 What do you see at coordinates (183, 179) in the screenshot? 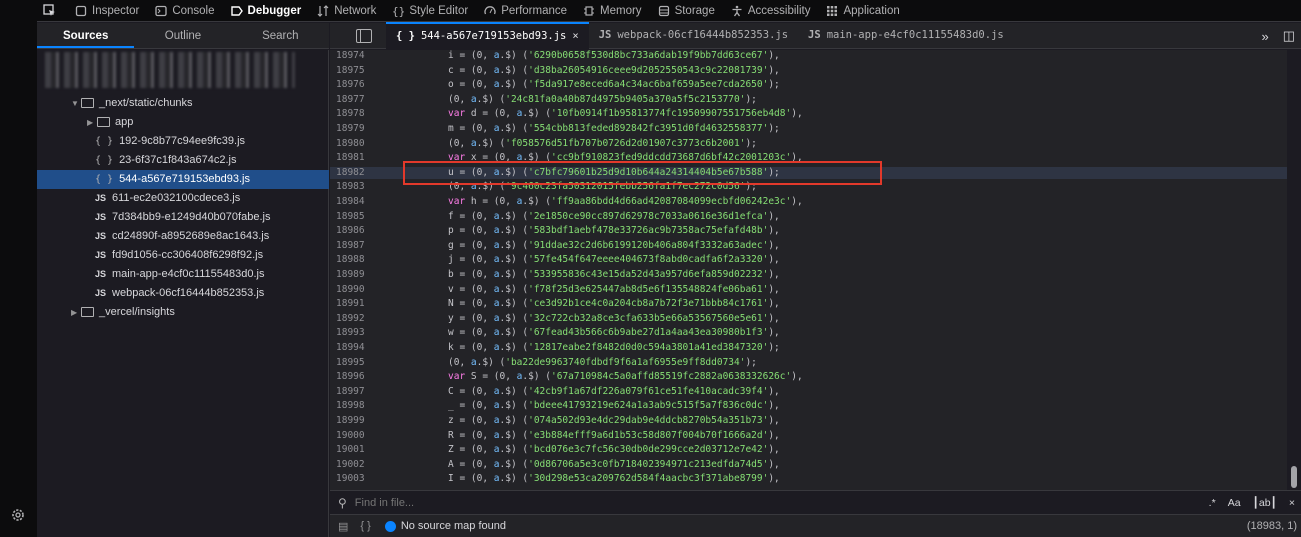
I see `tree-file: { } 544-a567e719153ebd93.js` at bounding box center [183, 179].